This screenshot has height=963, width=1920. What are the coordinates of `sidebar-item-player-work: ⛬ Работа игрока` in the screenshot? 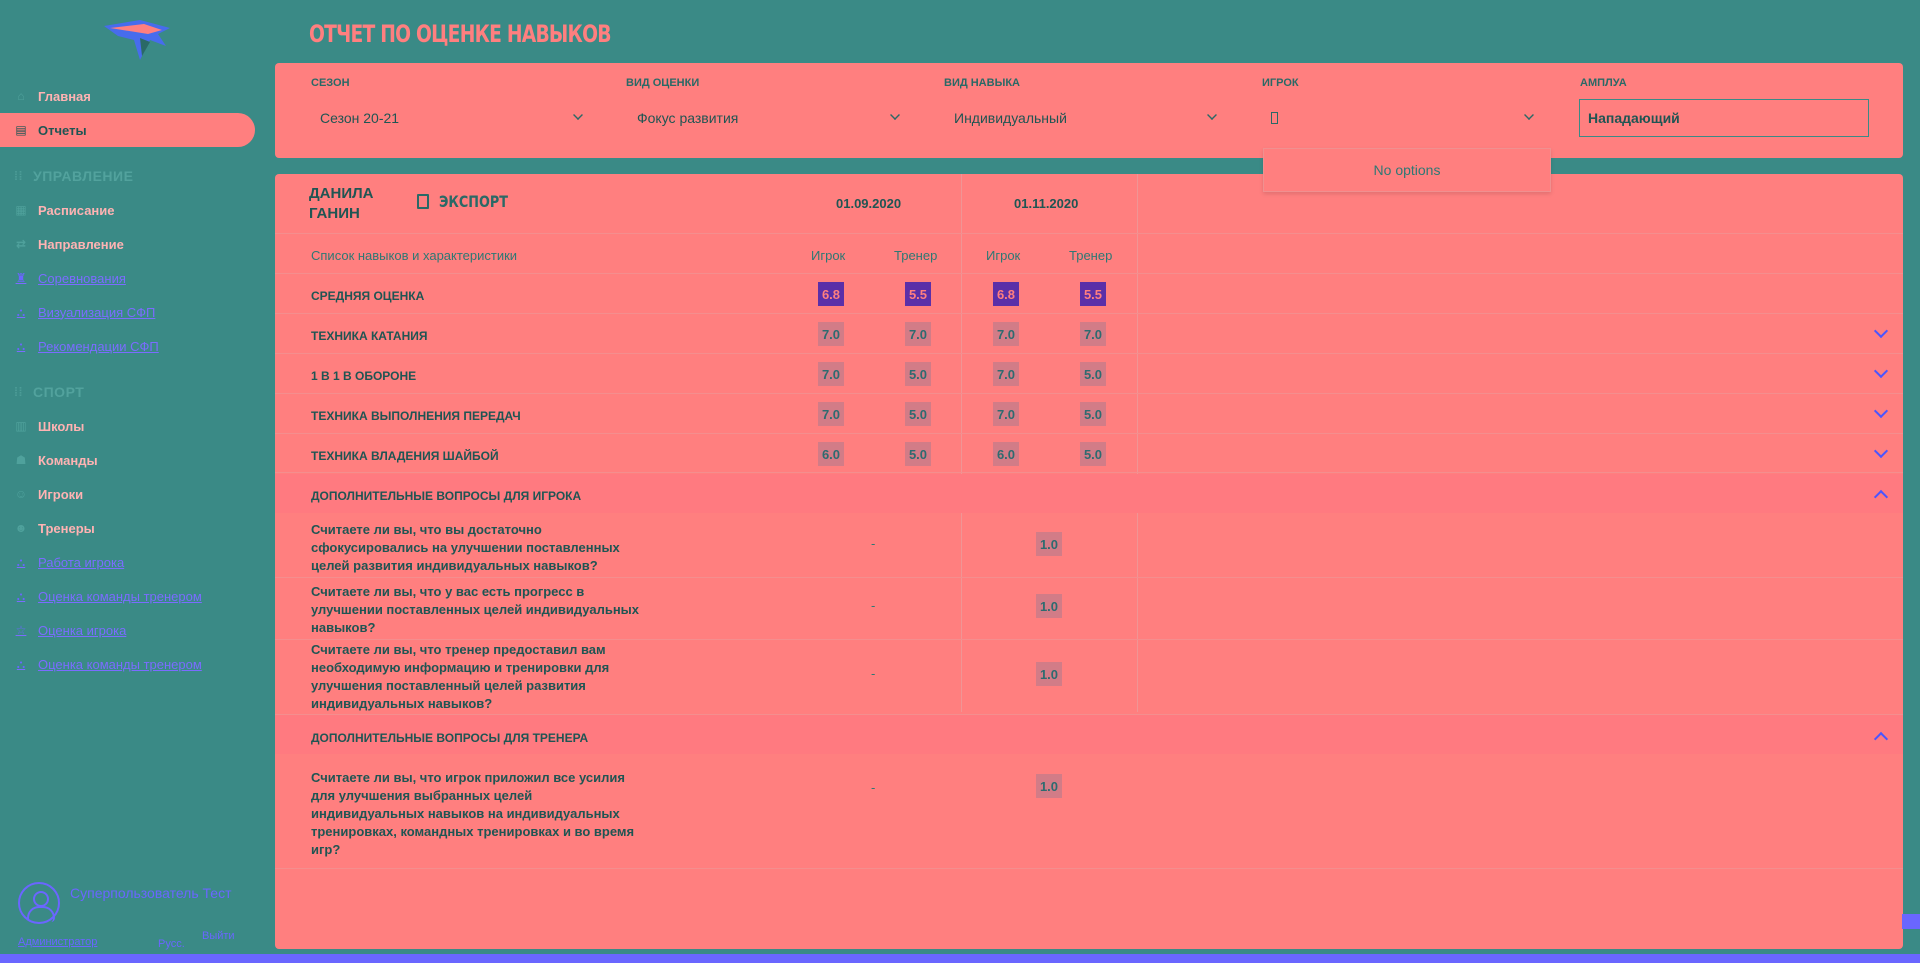 It's located at (127, 562).